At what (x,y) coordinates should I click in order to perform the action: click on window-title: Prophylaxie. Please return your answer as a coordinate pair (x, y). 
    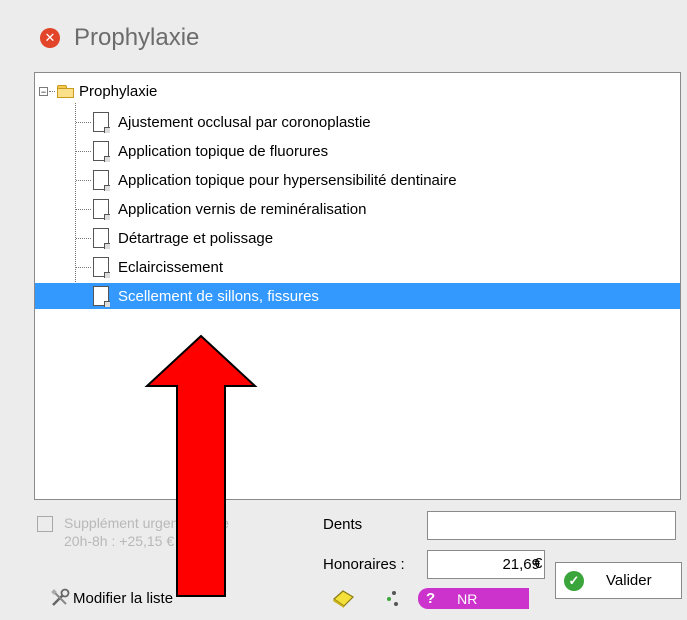
    Looking at the image, I should click on (137, 37).